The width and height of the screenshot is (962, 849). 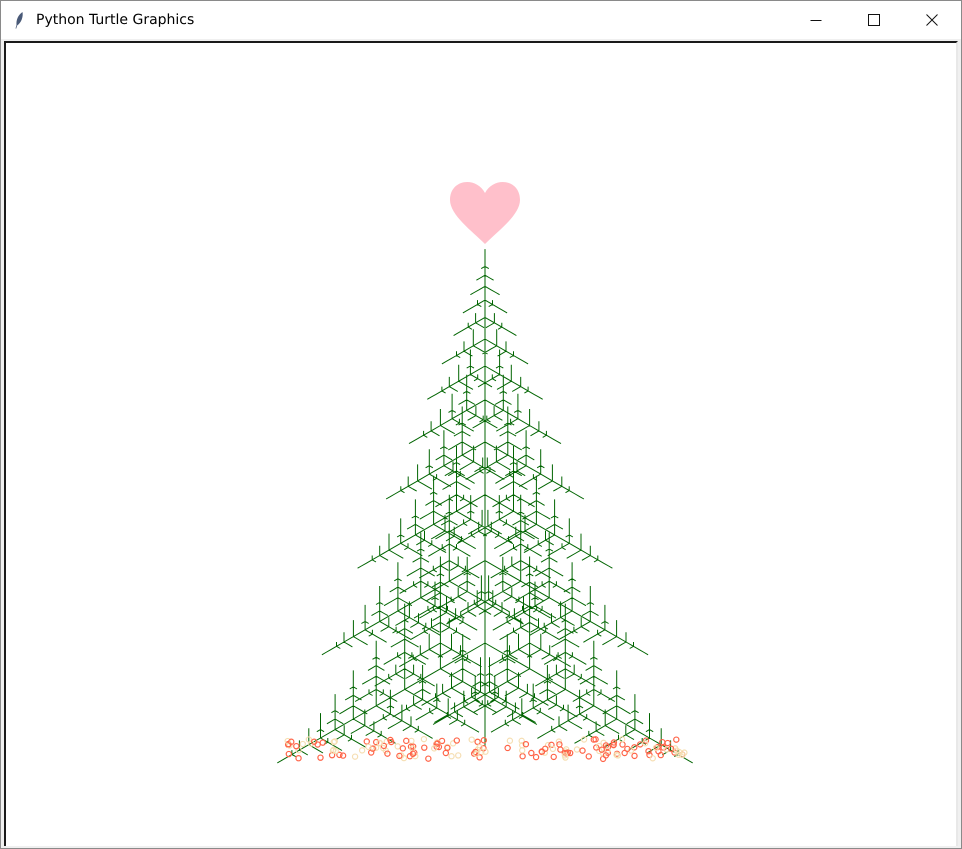 I want to click on heart-drawing, so click(x=485, y=213).